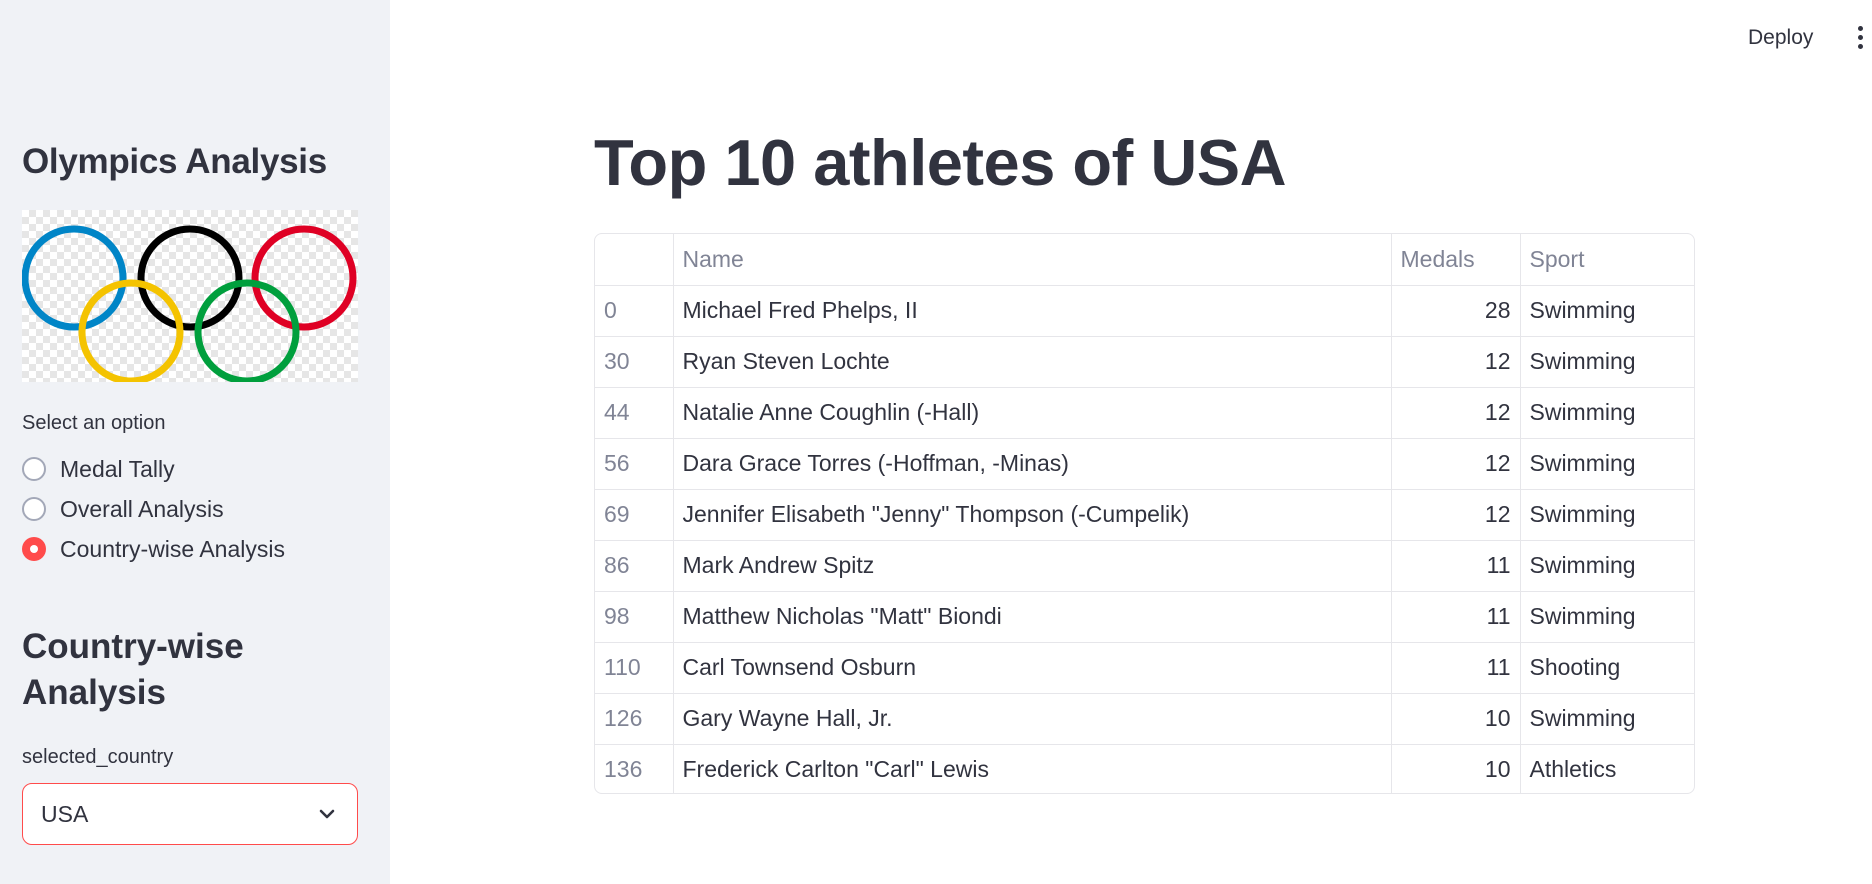 The image size is (1872, 884). I want to click on table-row: 110 Carl Townsend Osburn 11 Shooting, so click(1144, 668).